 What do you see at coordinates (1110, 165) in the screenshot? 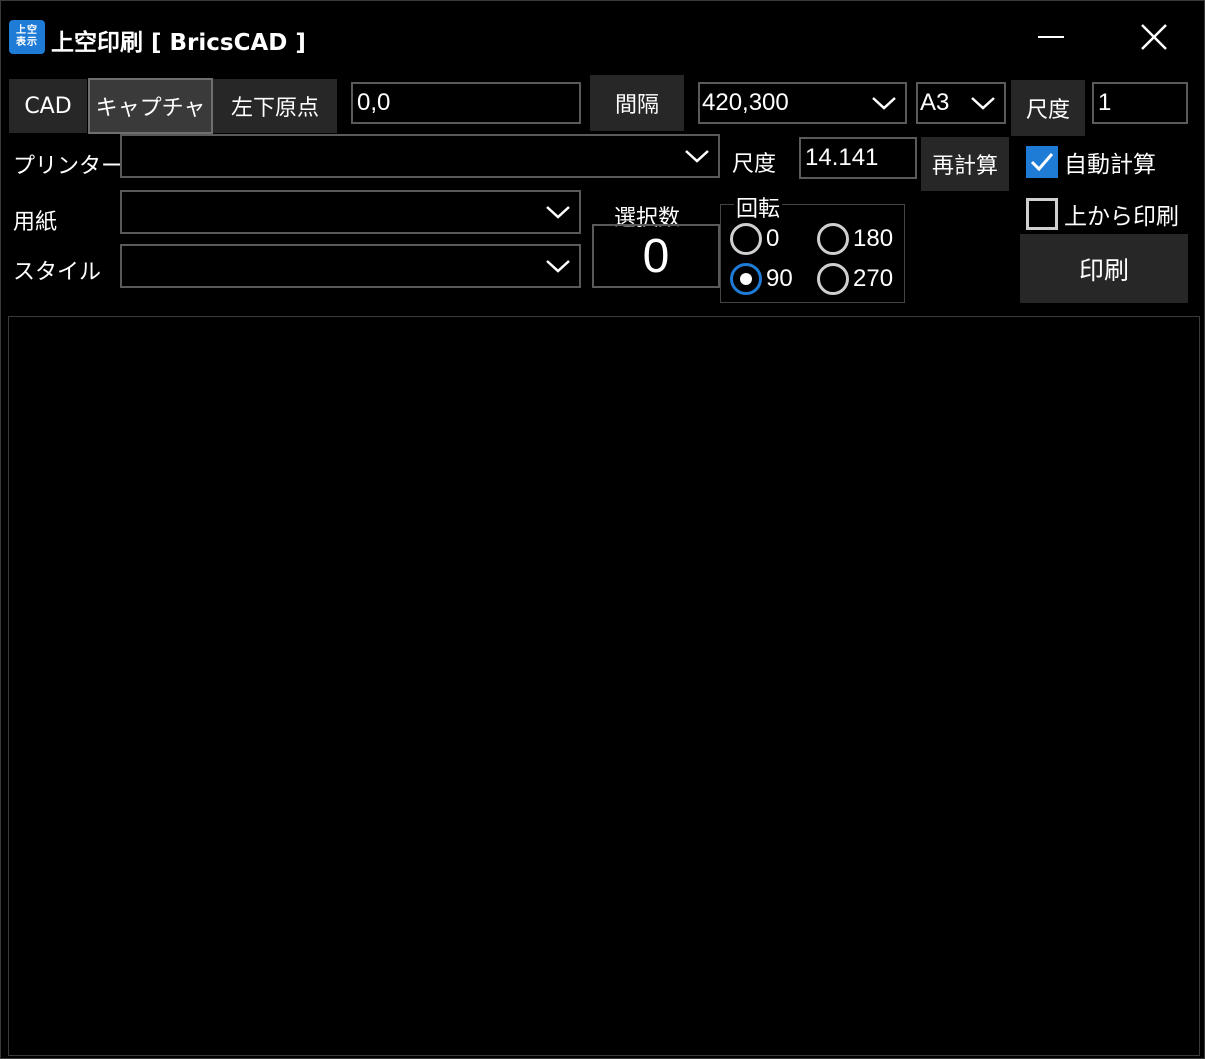
I see `auto-calc-label: 自動計算` at bounding box center [1110, 165].